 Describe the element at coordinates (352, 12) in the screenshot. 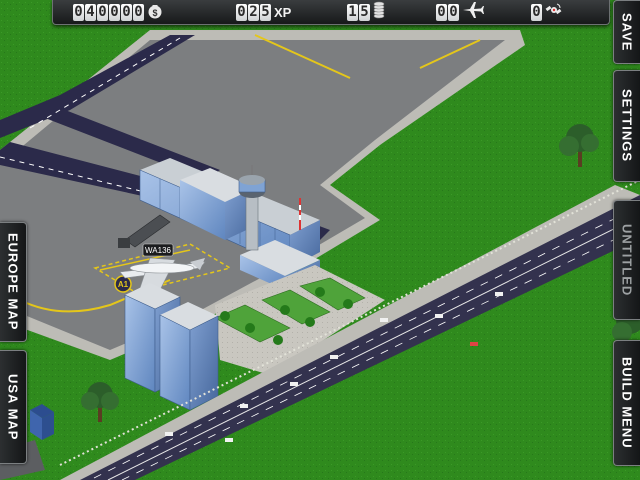

I see `fuel-digit: 1` at that location.